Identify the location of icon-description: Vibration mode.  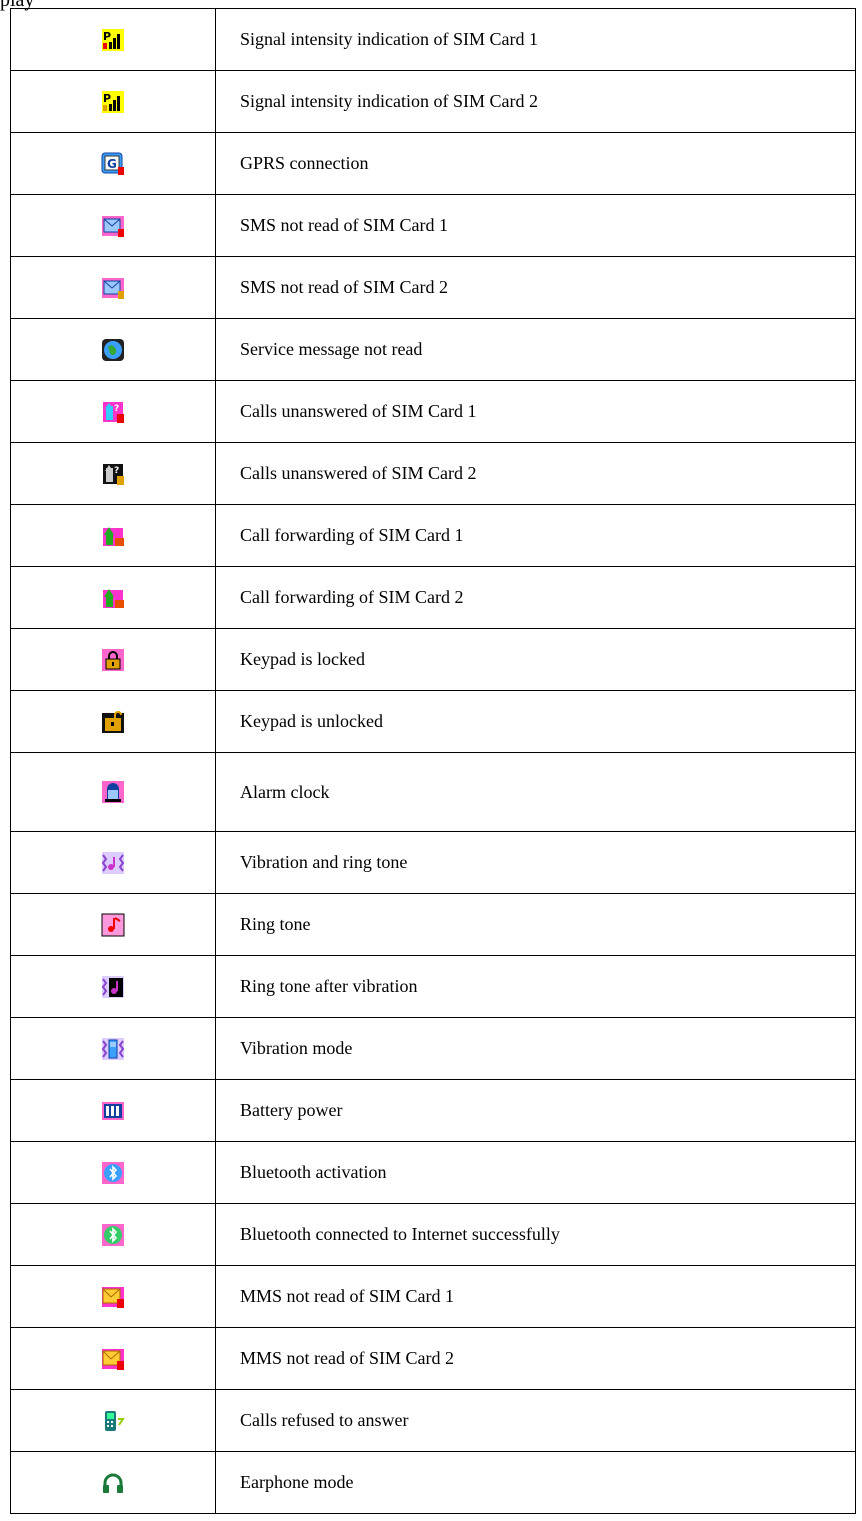
(535, 1048).